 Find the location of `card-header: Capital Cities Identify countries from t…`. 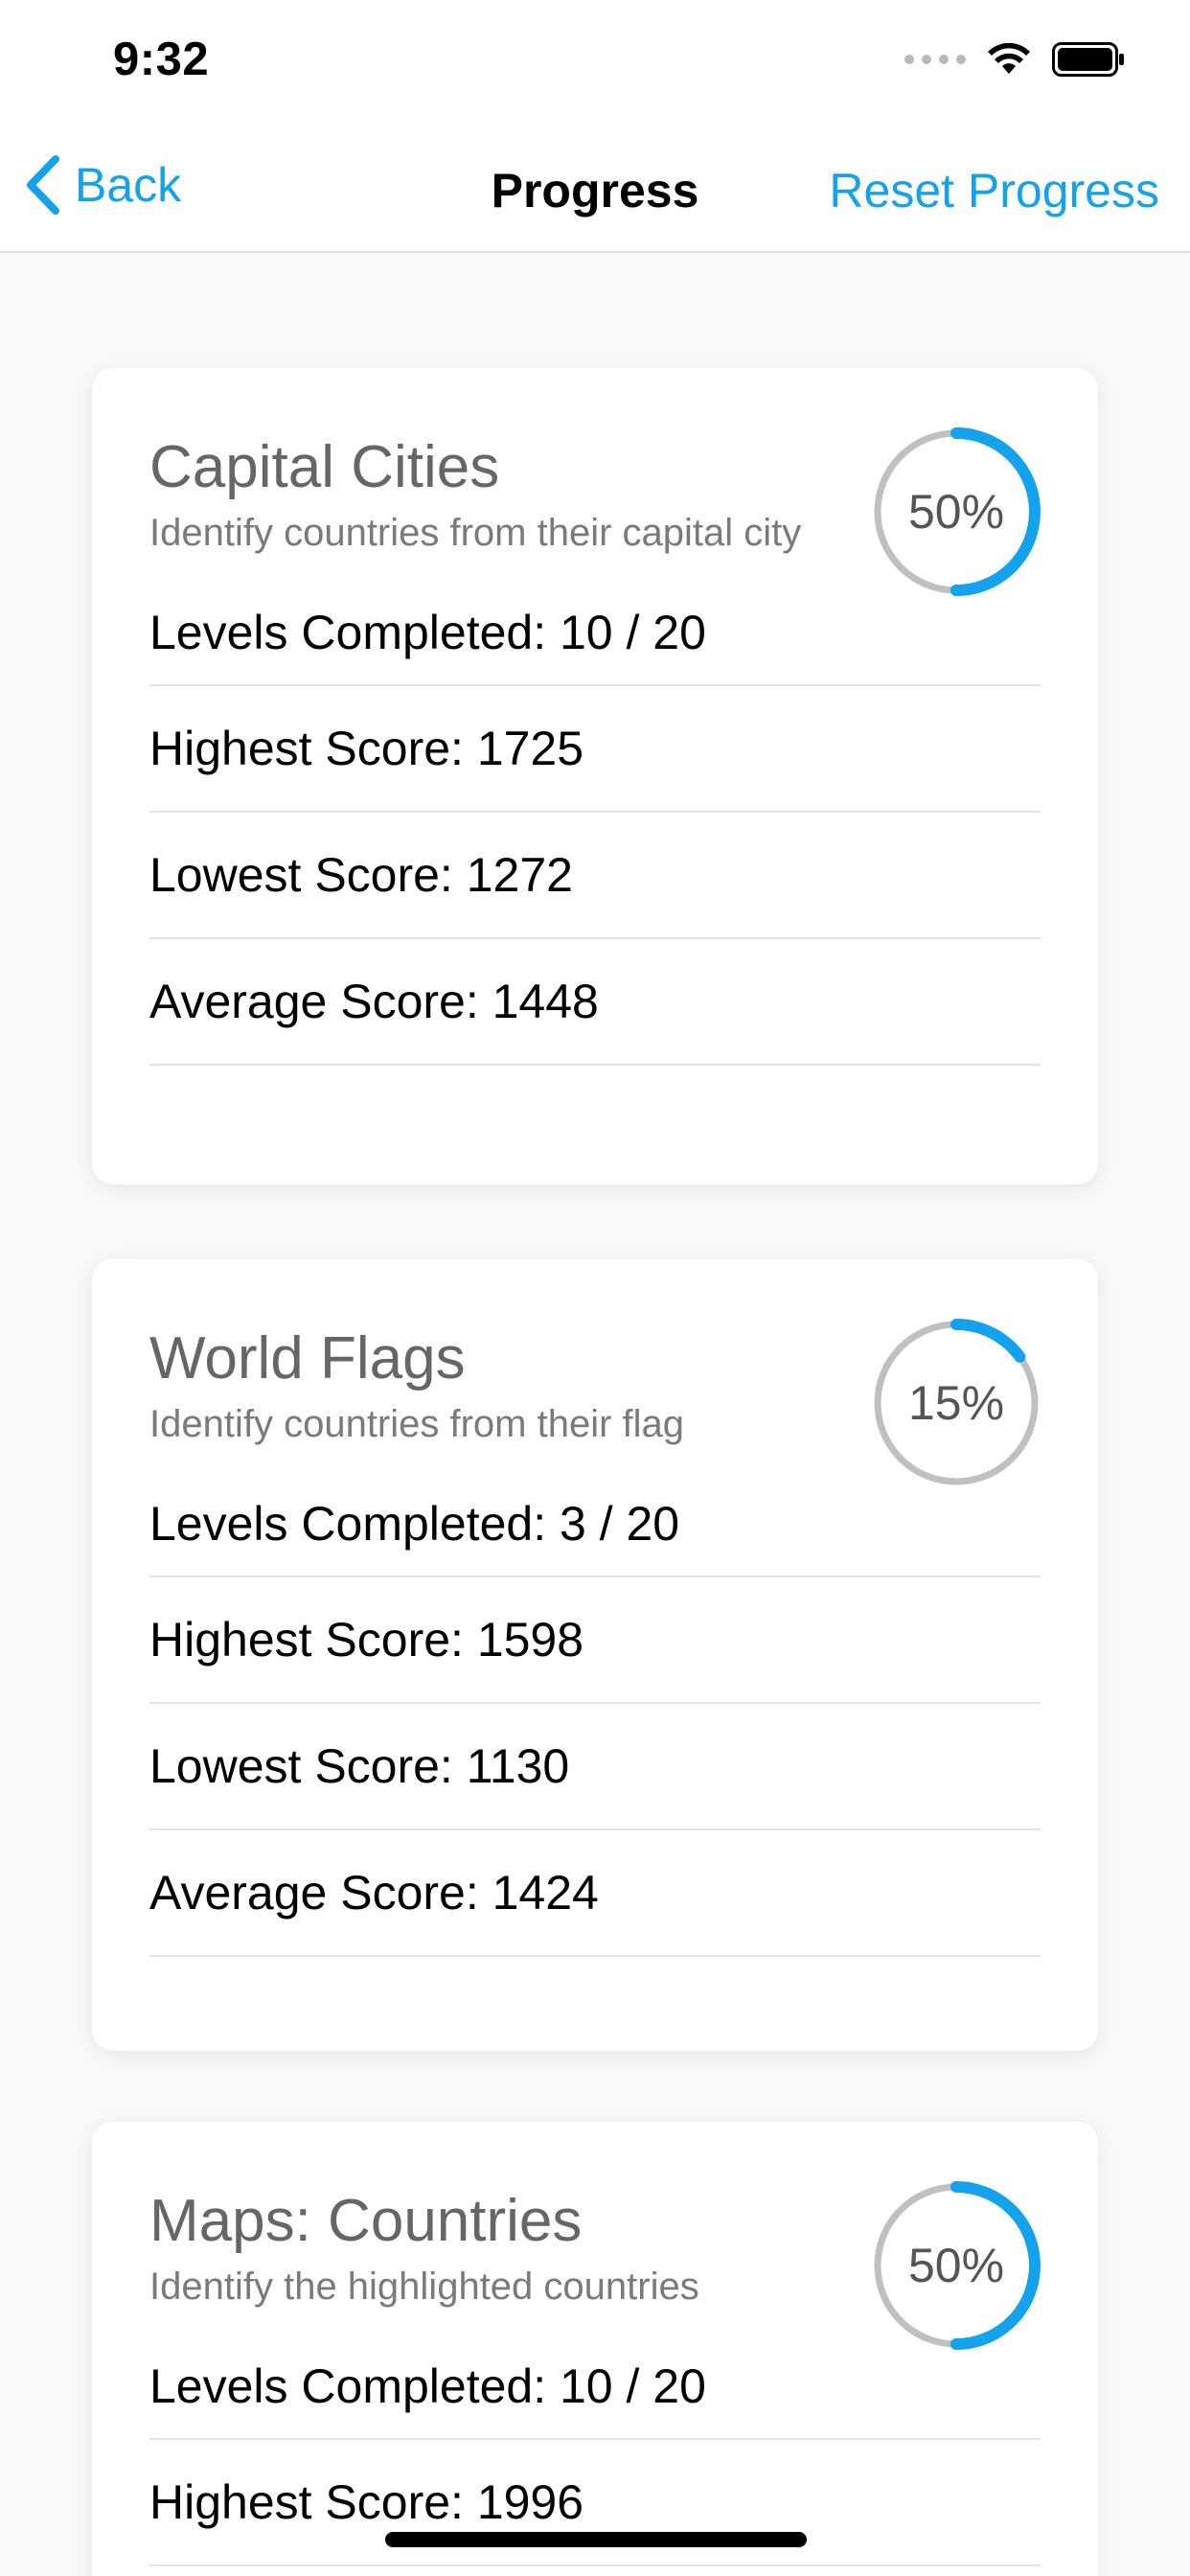

card-header: Capital Cities Identify countries from t… is located at coordinates (595, 482).